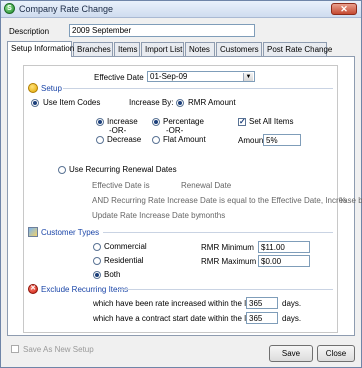 This screenshot has height=368, width=362. What do you see at coordinates (262, 318) in the screenshot?
I see `contract-start-days-input: 365` at bounding box center [262, 318].